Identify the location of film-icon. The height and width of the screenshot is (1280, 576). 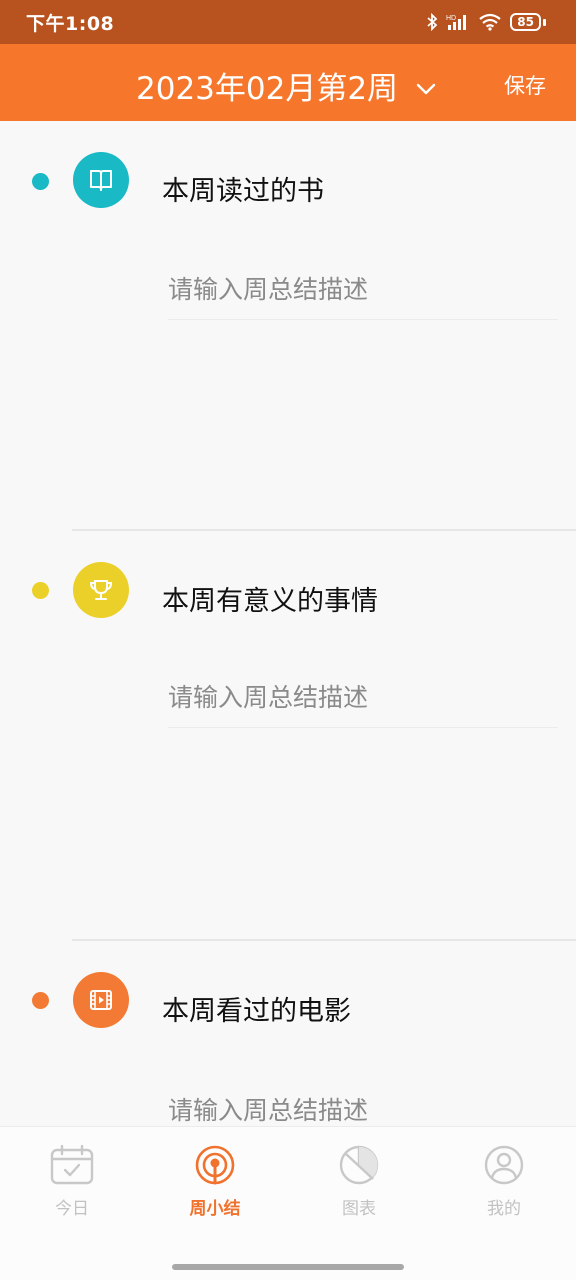
(101, 1000).